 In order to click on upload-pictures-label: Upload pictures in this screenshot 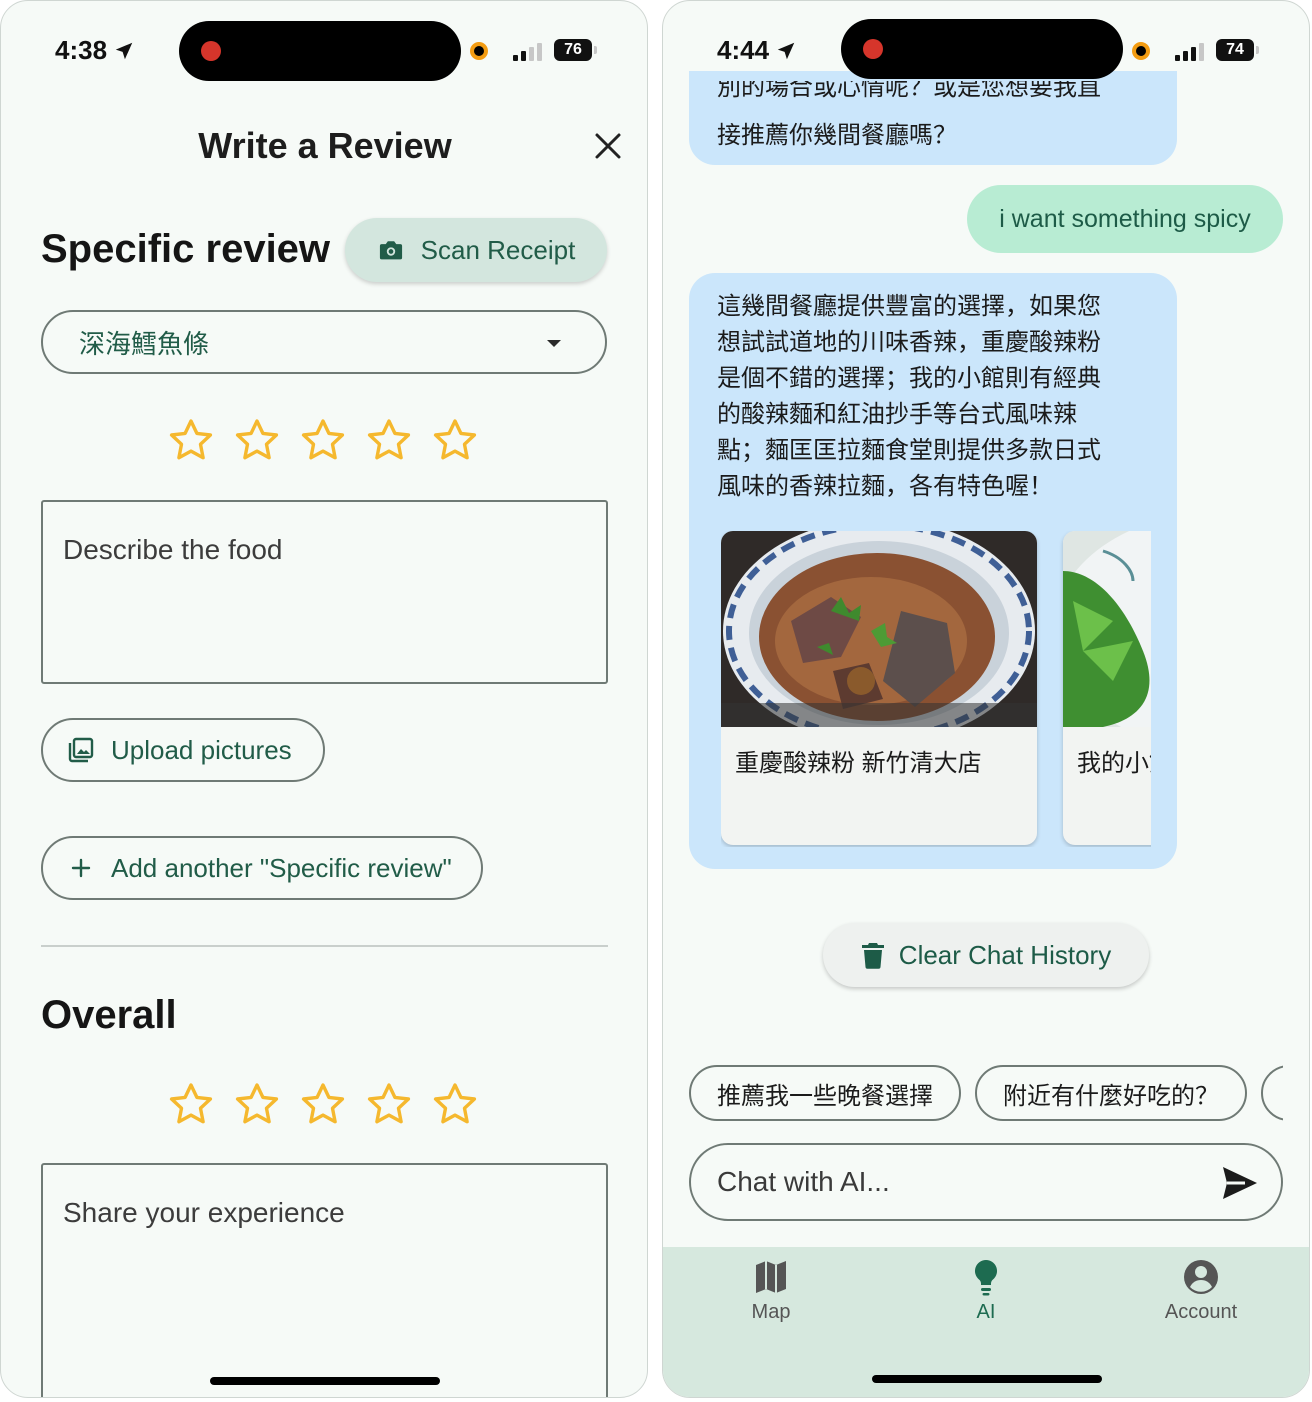, I will do `click(201, 749)`.